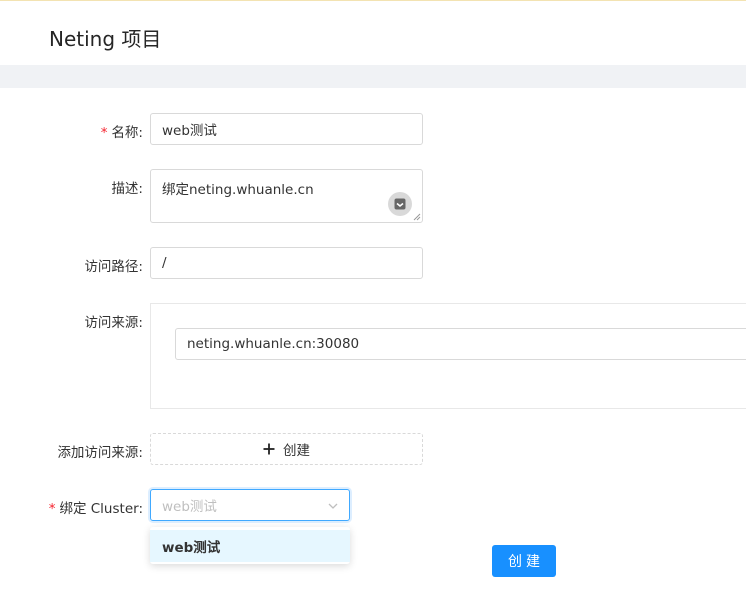  I want to click on cluster-label-text: 绑定 Cluster:, so click(101, 509).